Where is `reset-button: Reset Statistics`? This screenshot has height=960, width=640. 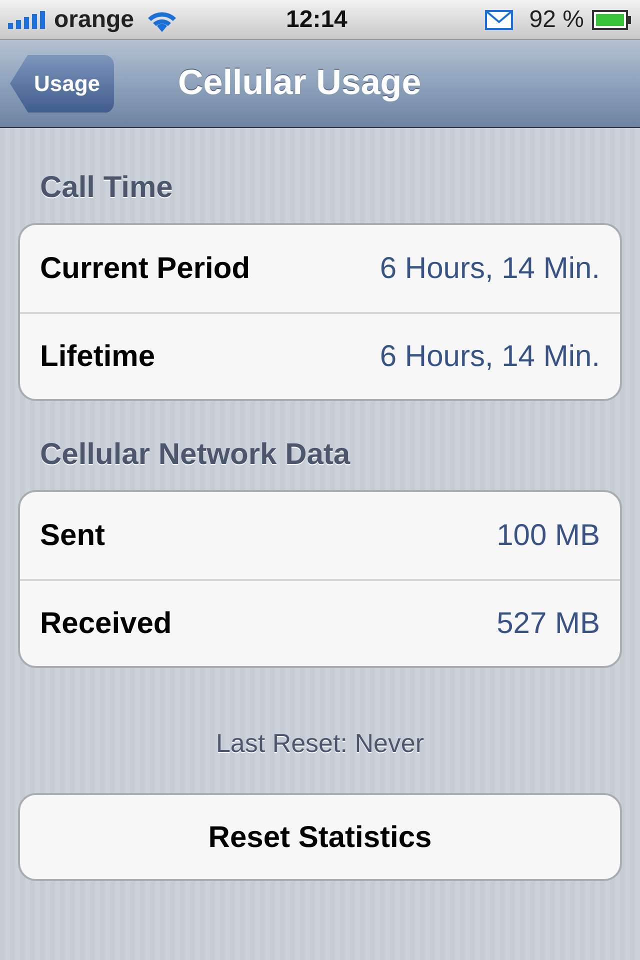 reset-button: Reset Statistics is located at coordinates (320, 837).